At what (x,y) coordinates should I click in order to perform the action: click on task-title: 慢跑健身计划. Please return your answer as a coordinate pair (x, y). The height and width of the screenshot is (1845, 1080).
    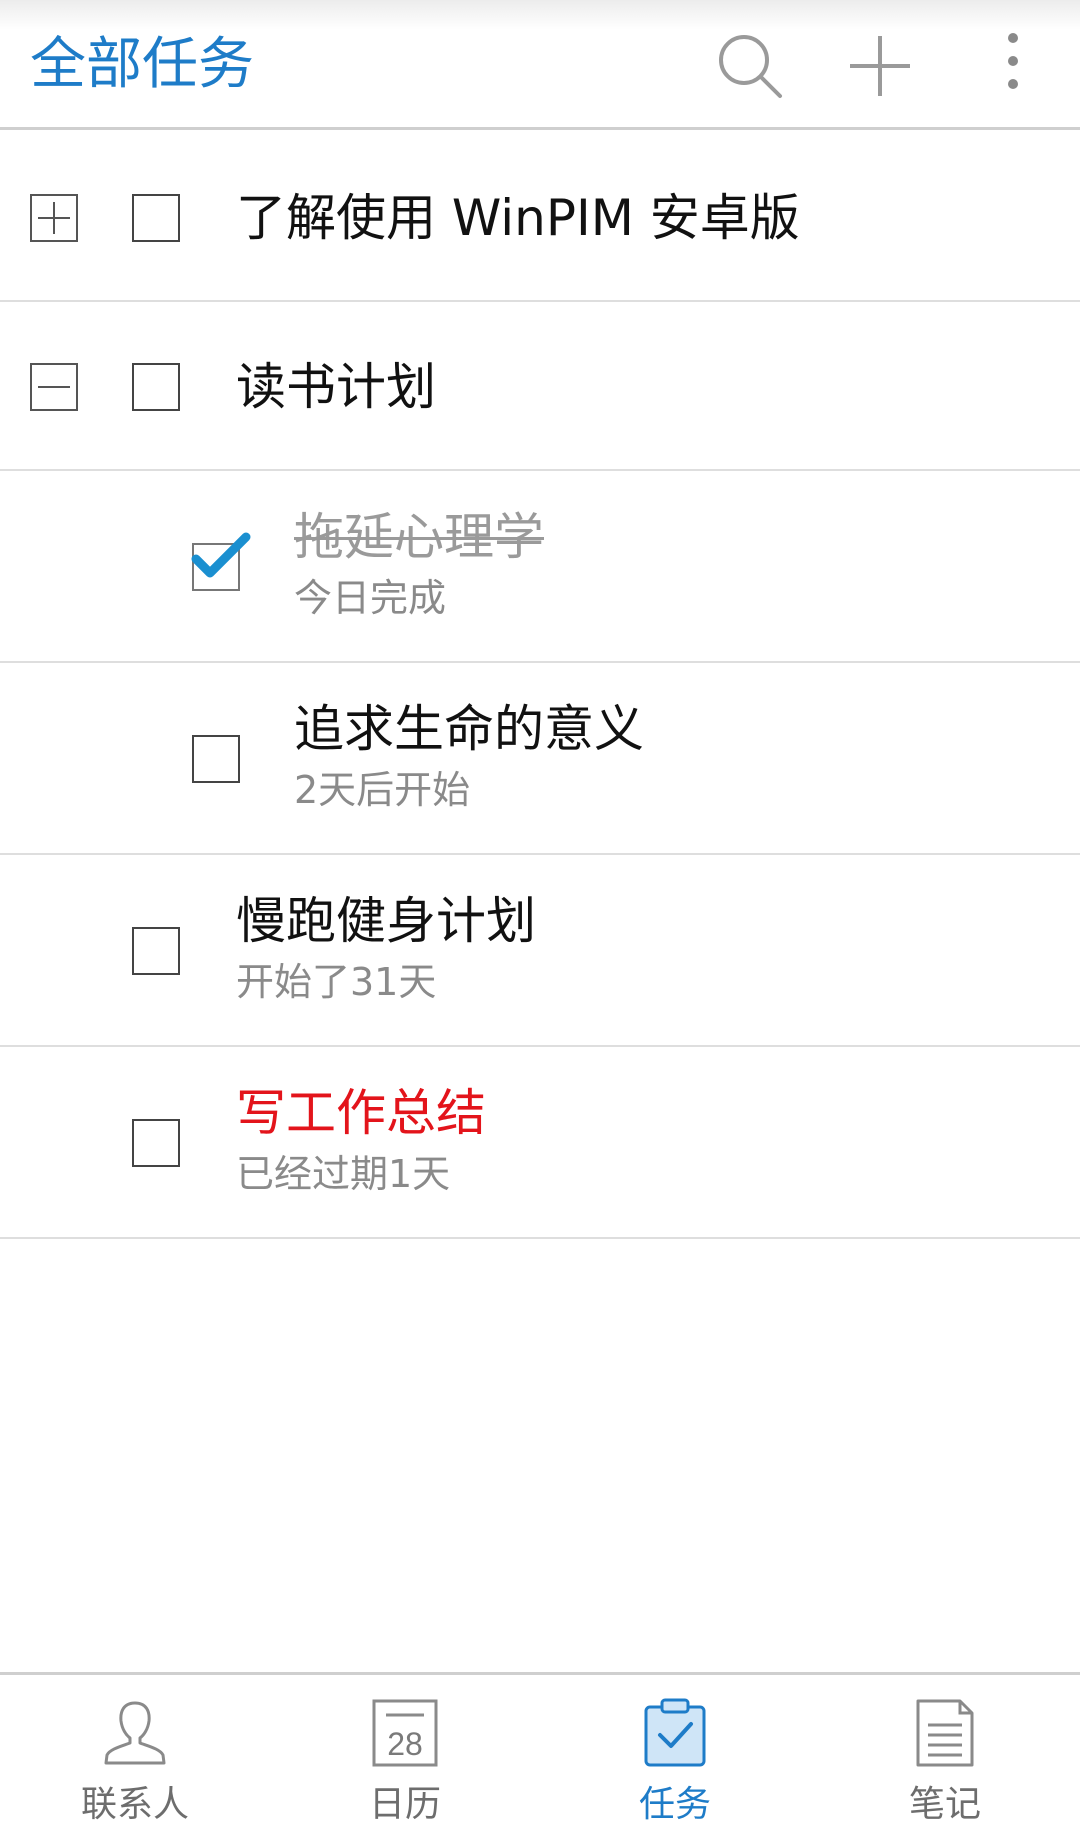
    Looking at the image, I should click on (386, 921).